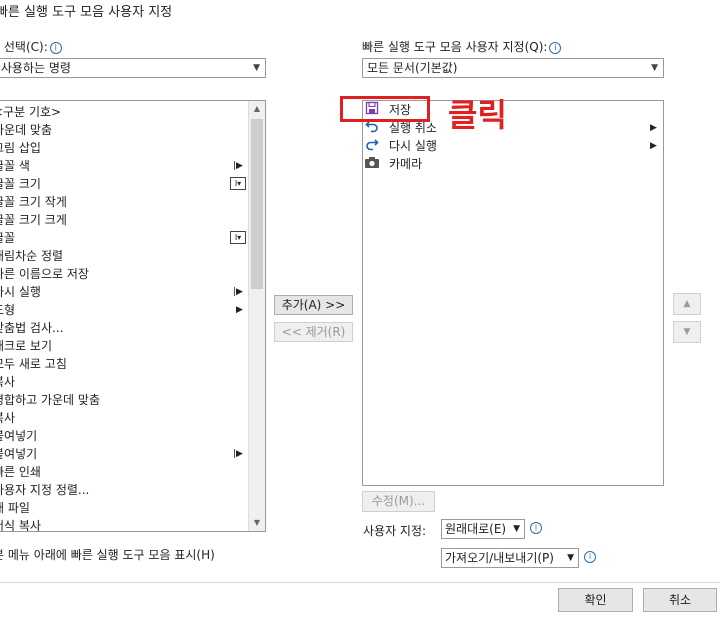 The width and height of the screenshot is (720, 621). I want to click on command-list-item: 글꼴 색 |▶, so click(123, 166).